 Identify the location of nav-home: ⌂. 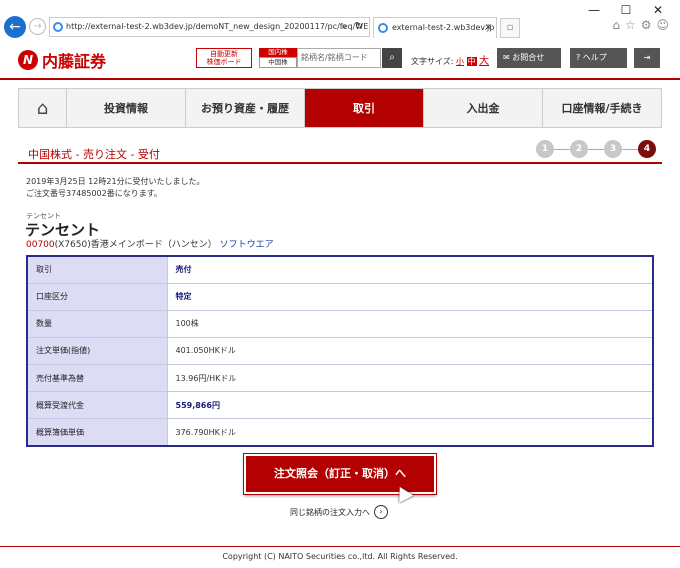
(43, 108).